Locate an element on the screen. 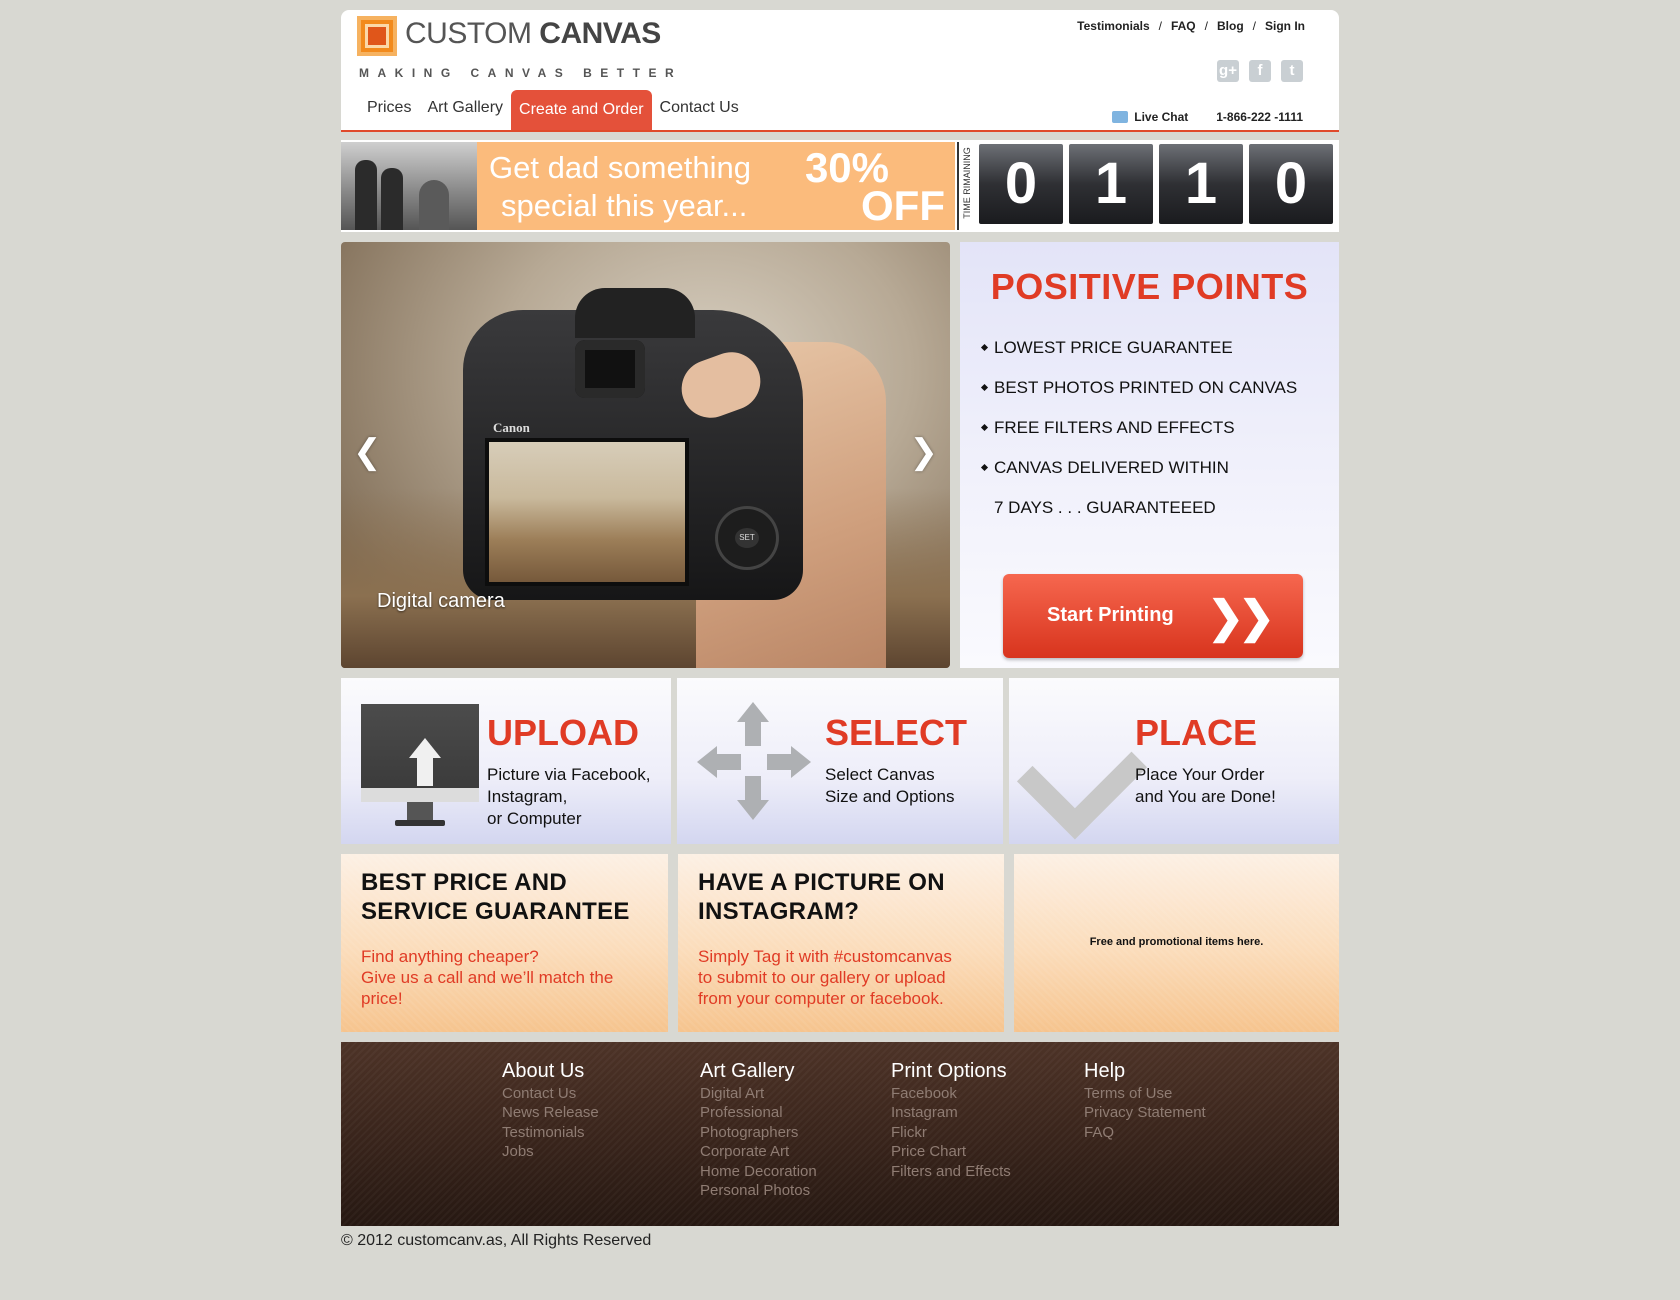 The height and width of the screenshot is (1300, 1680). footer-link: Price Chart is located at coordinates (951, 1151).